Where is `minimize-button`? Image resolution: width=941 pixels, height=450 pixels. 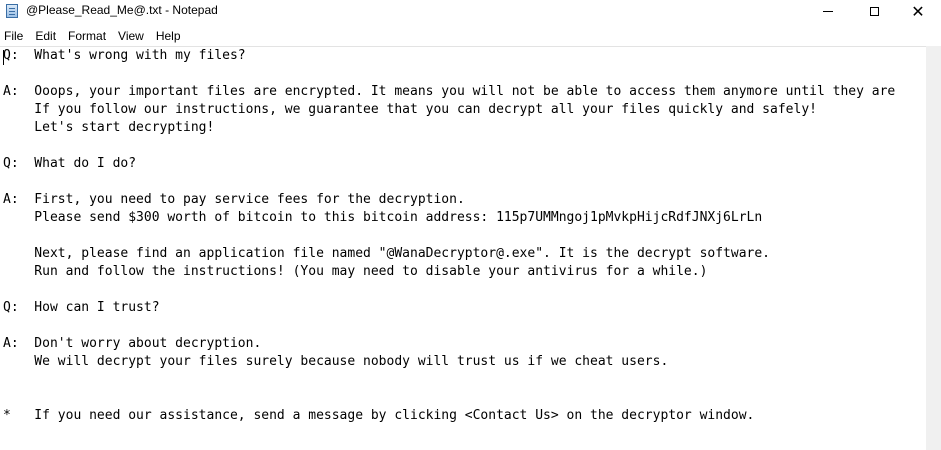
minimize-button is located at coordinates (828, 11).